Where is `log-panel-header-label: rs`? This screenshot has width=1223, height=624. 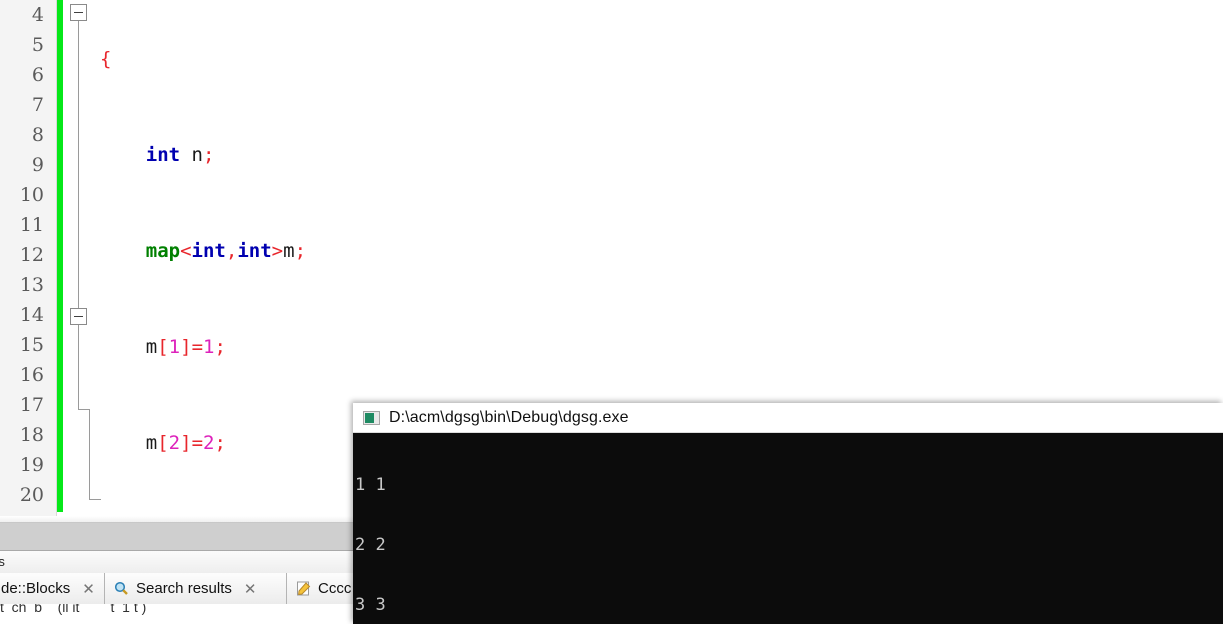 log-panel-header-label: rs is located at coordinates (2, 561).